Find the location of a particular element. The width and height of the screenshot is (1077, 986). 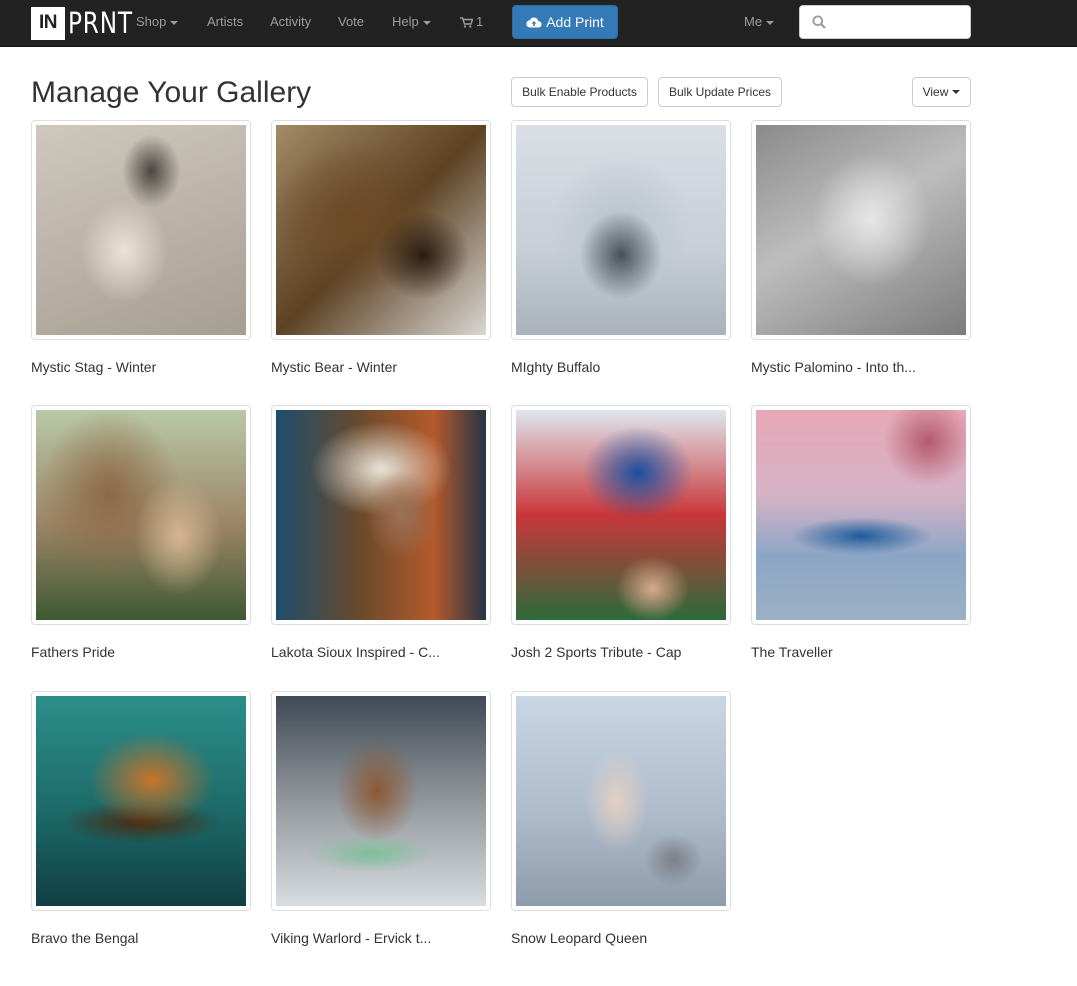

logo-box: IN is located at coordinates (48, 23).